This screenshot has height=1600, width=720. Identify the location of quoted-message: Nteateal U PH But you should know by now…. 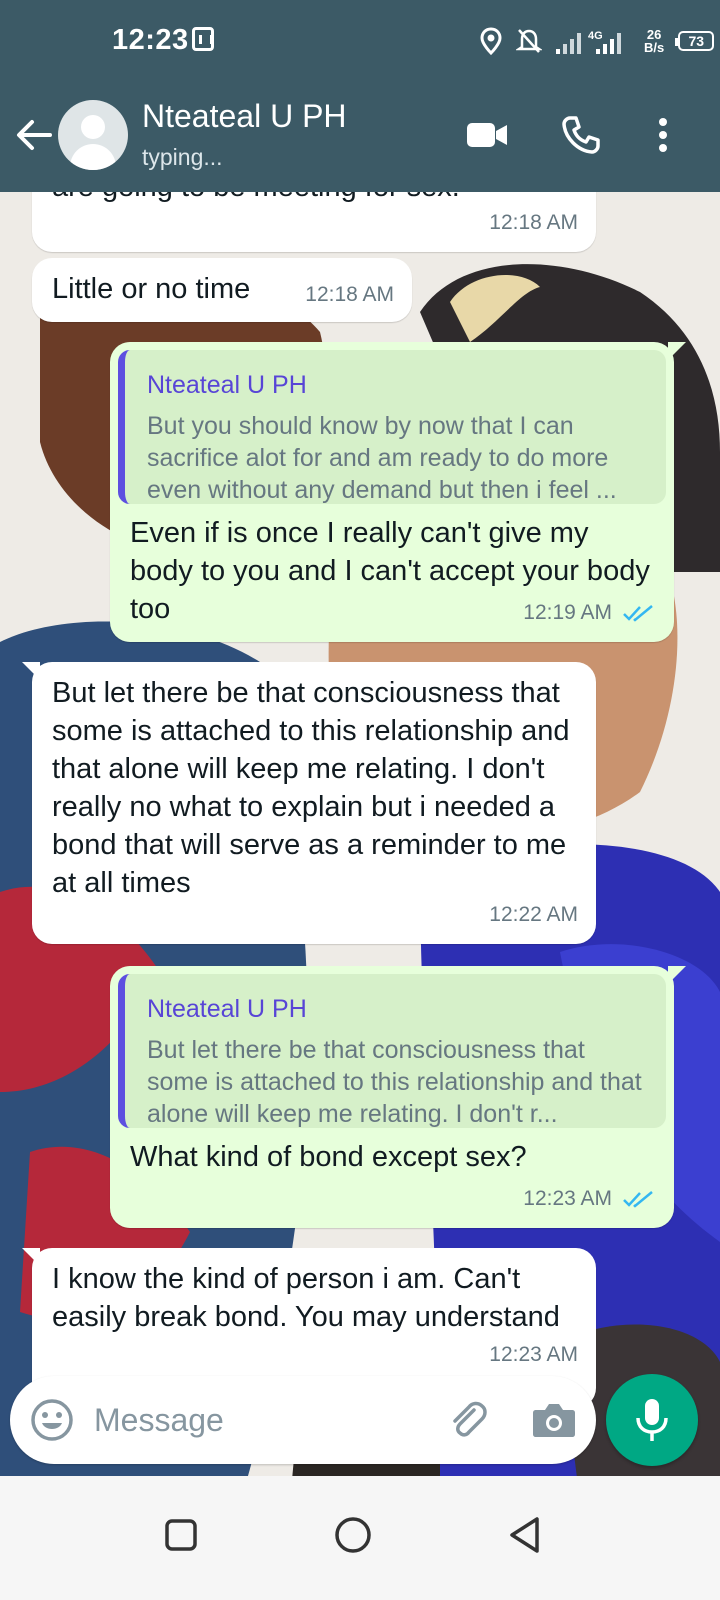
(392, 427).